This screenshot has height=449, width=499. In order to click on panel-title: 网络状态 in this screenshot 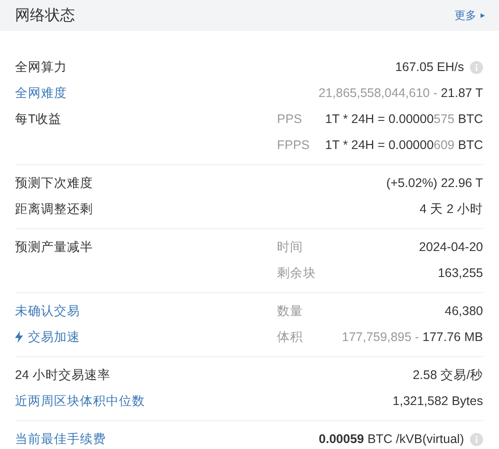, I will do `click(45, 15)`.